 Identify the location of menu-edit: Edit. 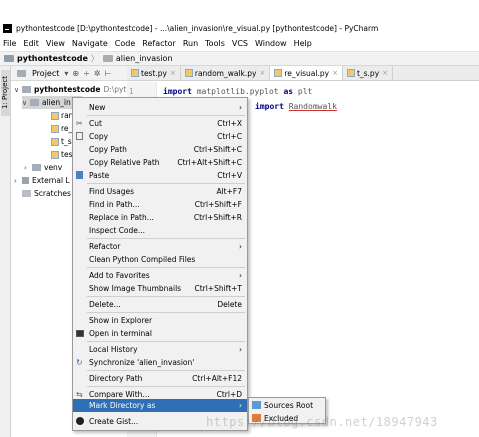
(31, 43).